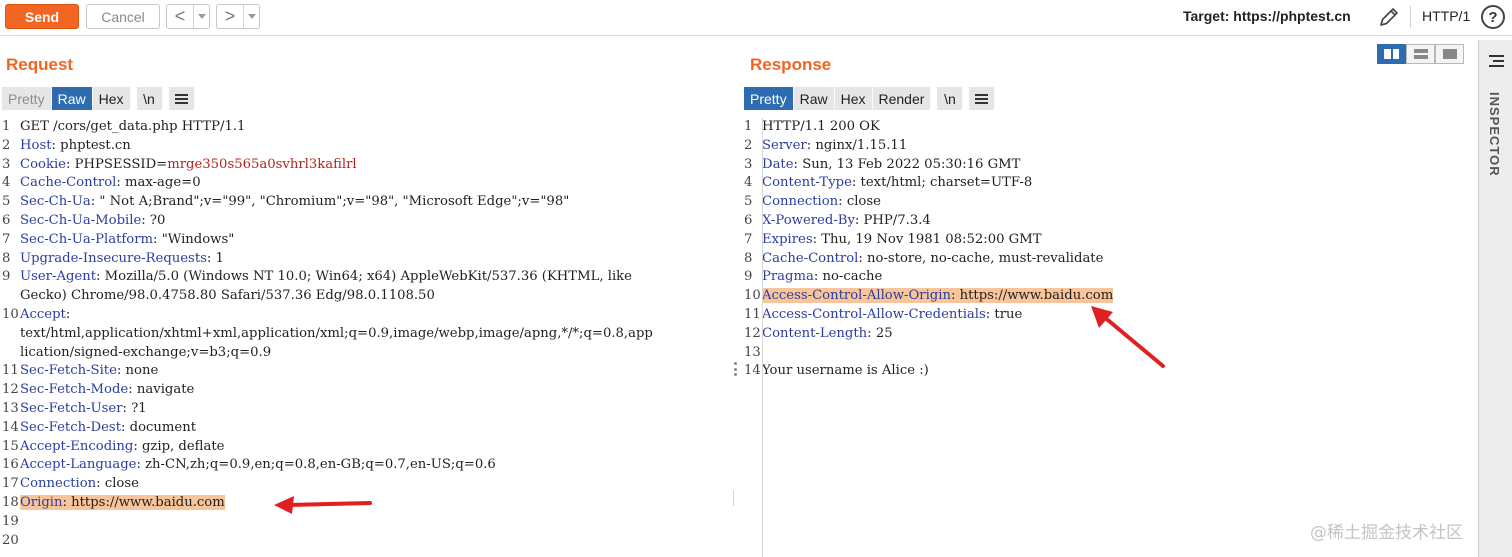  I want to click on request-menu-button, so click(181, 98).